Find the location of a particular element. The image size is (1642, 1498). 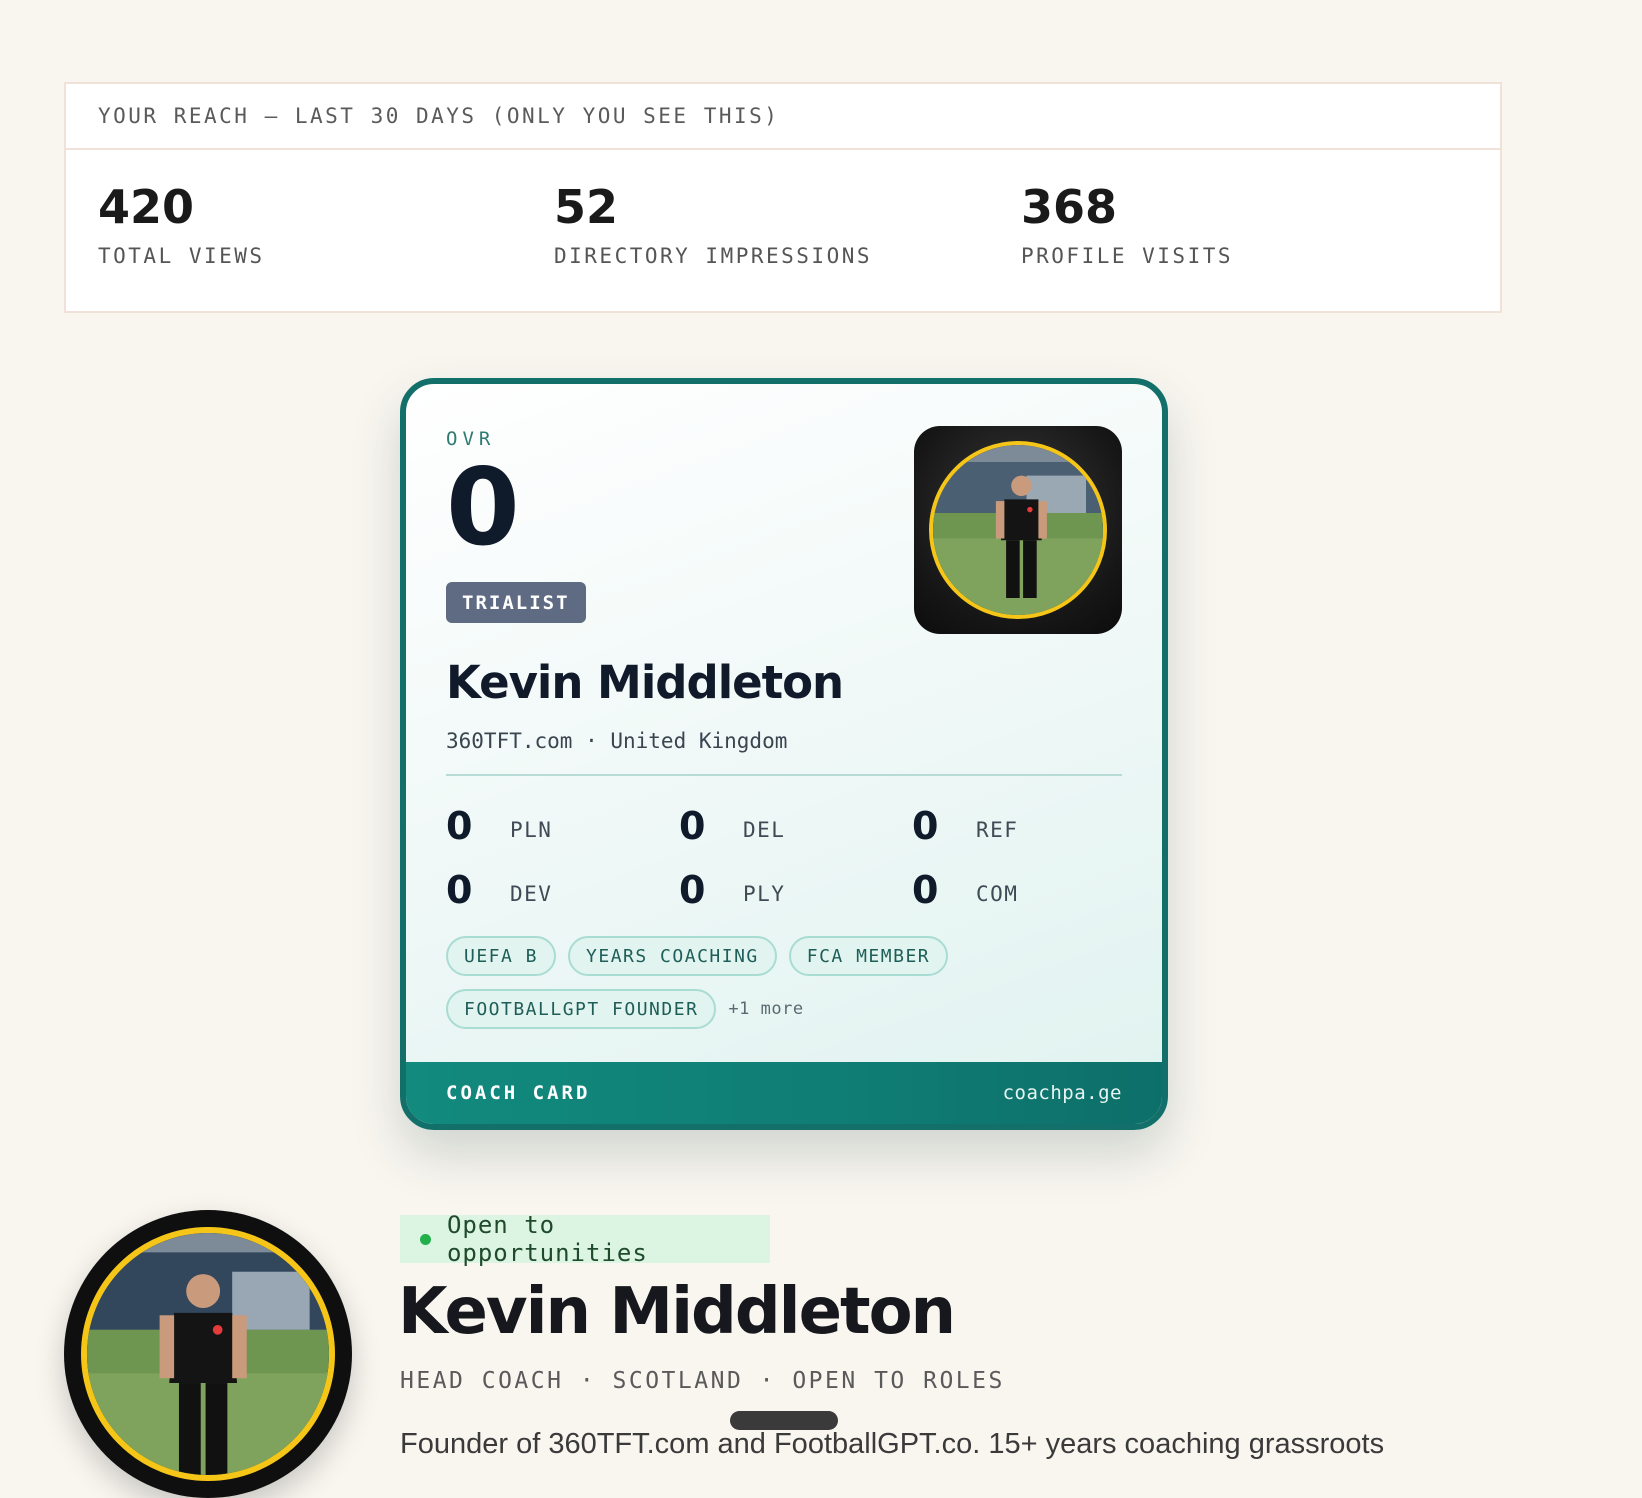

status-badge: Open to opportunities is located at coordinates (585, 1239).